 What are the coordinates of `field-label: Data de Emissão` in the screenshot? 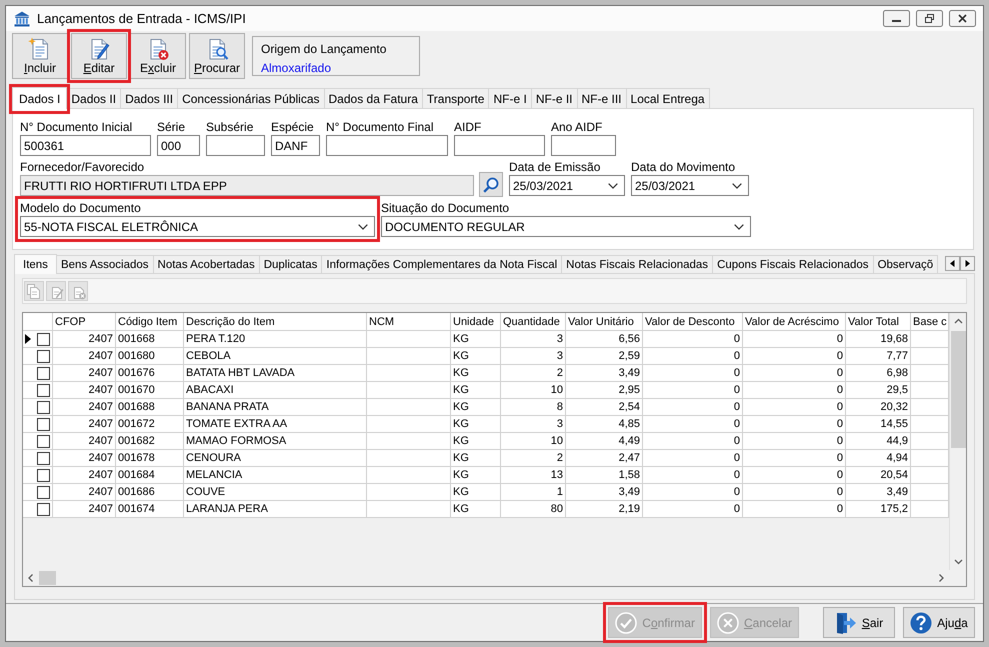 It's located at (555, 167).